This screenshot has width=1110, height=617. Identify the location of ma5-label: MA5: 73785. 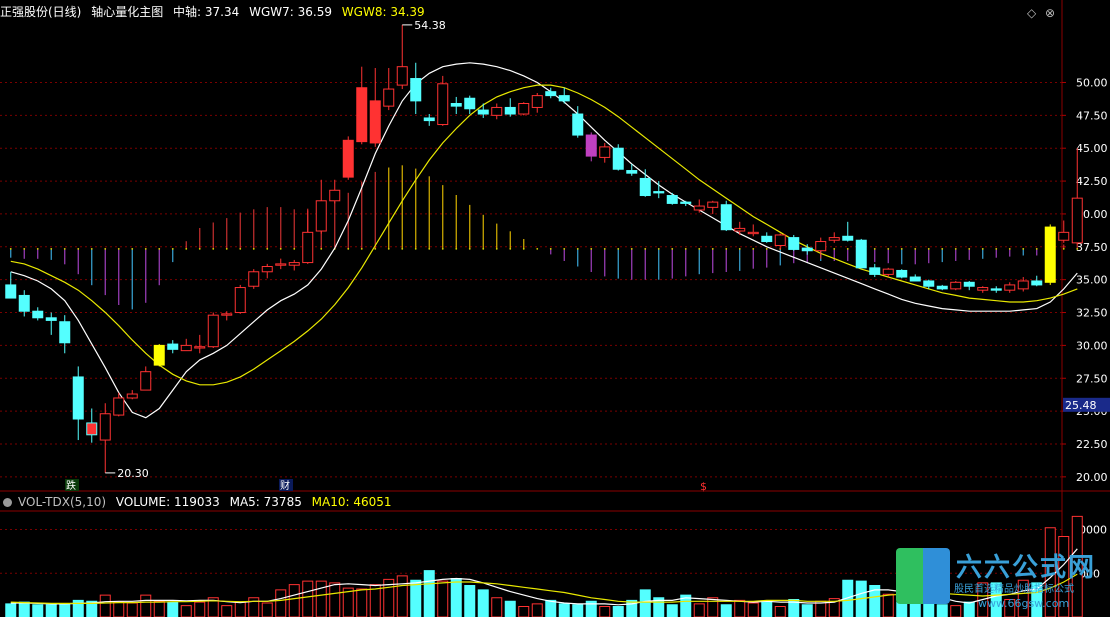
(265, 502).